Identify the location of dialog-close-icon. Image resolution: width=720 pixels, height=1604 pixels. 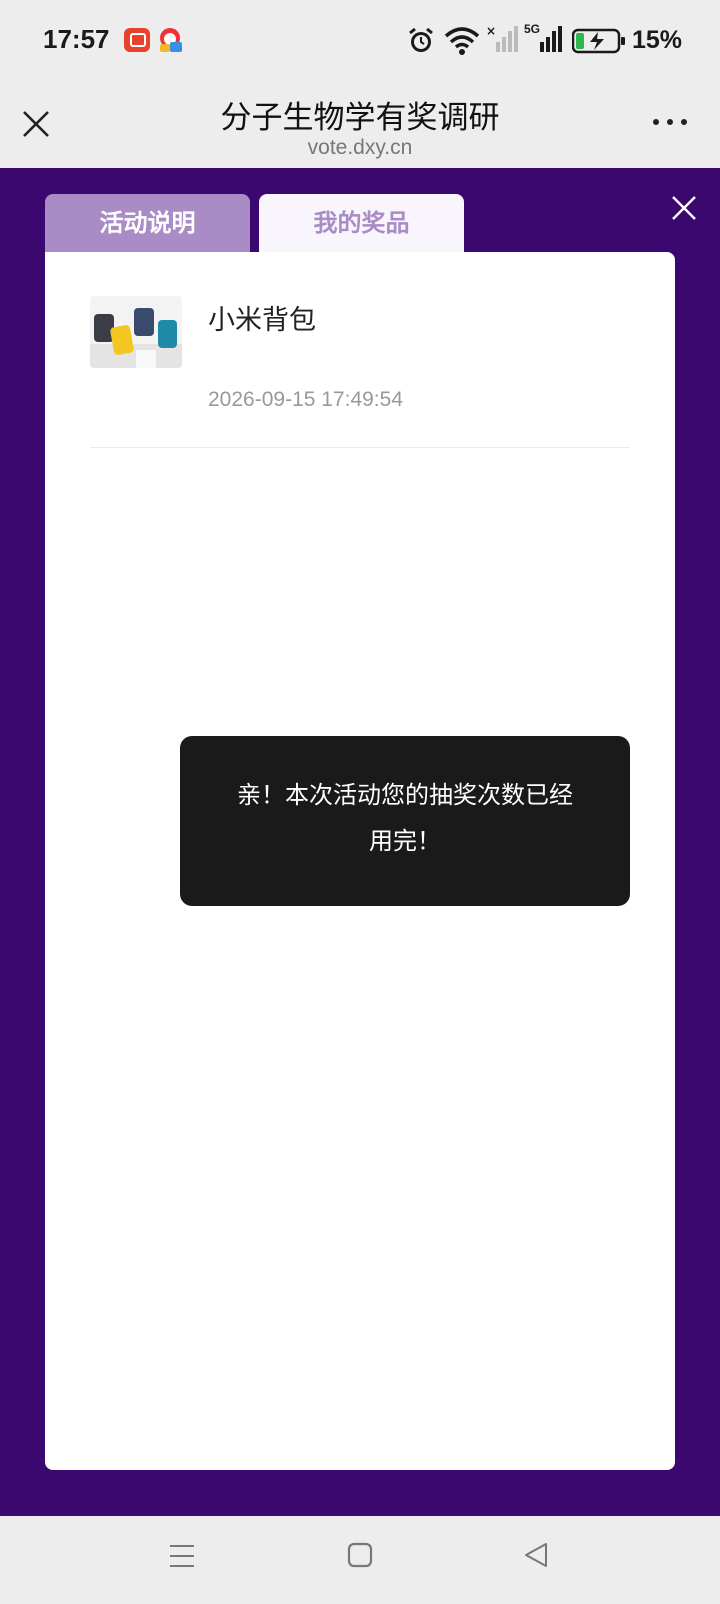
(684, 208).